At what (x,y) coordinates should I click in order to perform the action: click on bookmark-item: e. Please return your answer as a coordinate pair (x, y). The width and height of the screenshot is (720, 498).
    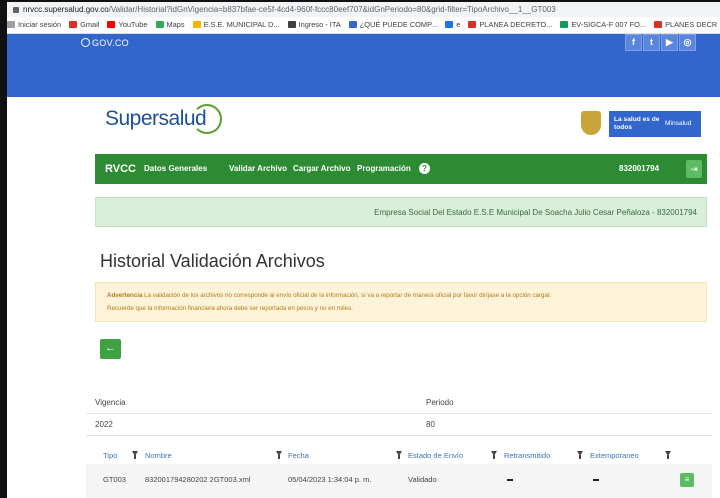
    Looking at the image, I should click on (452, 25).